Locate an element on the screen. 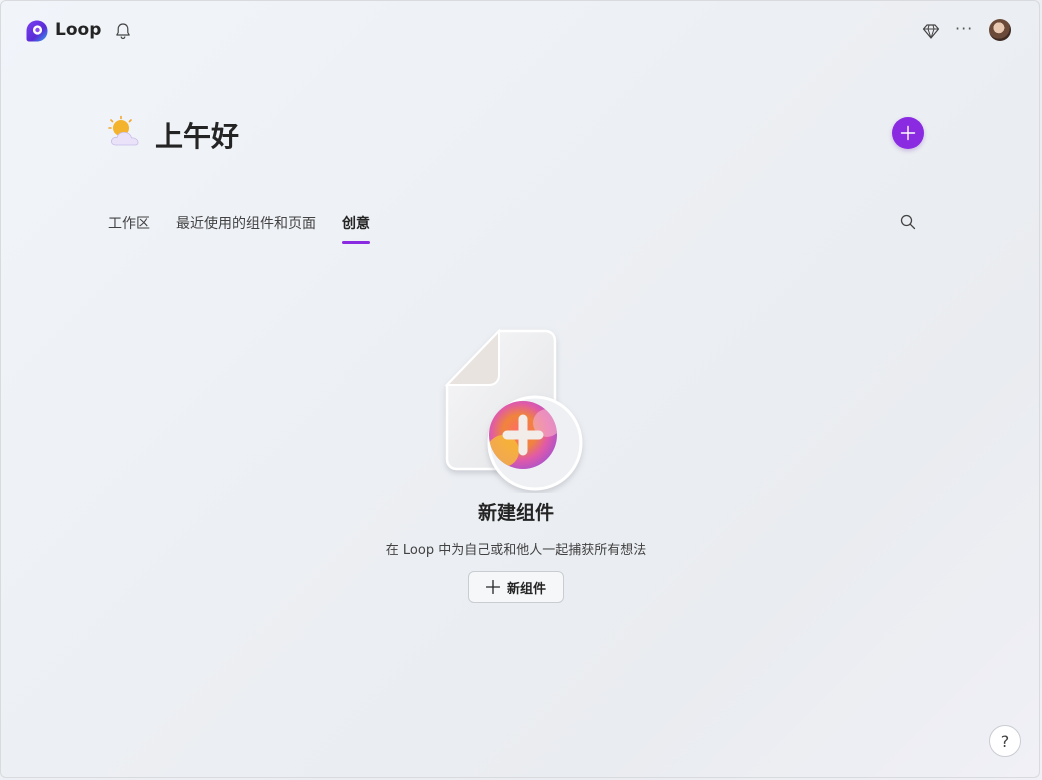 This screenshot has height=780, width=1042. new-component-button: 新组件 is located at coordinates (516, 587).